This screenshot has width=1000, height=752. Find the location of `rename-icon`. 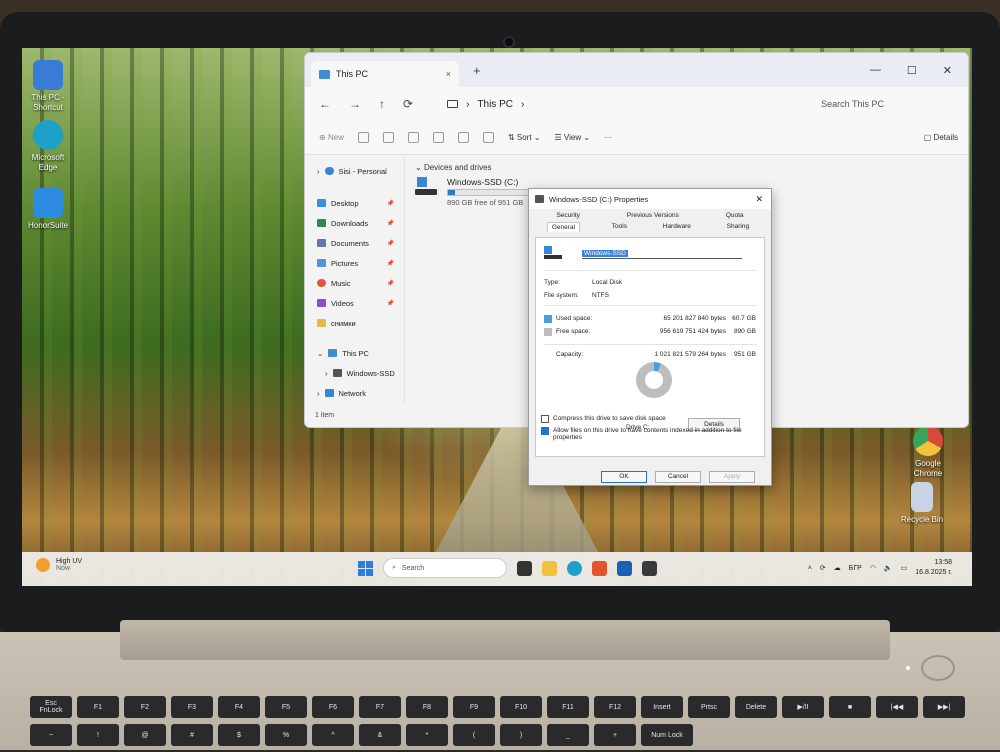

rename-icon is located at coordinates (438, 137).